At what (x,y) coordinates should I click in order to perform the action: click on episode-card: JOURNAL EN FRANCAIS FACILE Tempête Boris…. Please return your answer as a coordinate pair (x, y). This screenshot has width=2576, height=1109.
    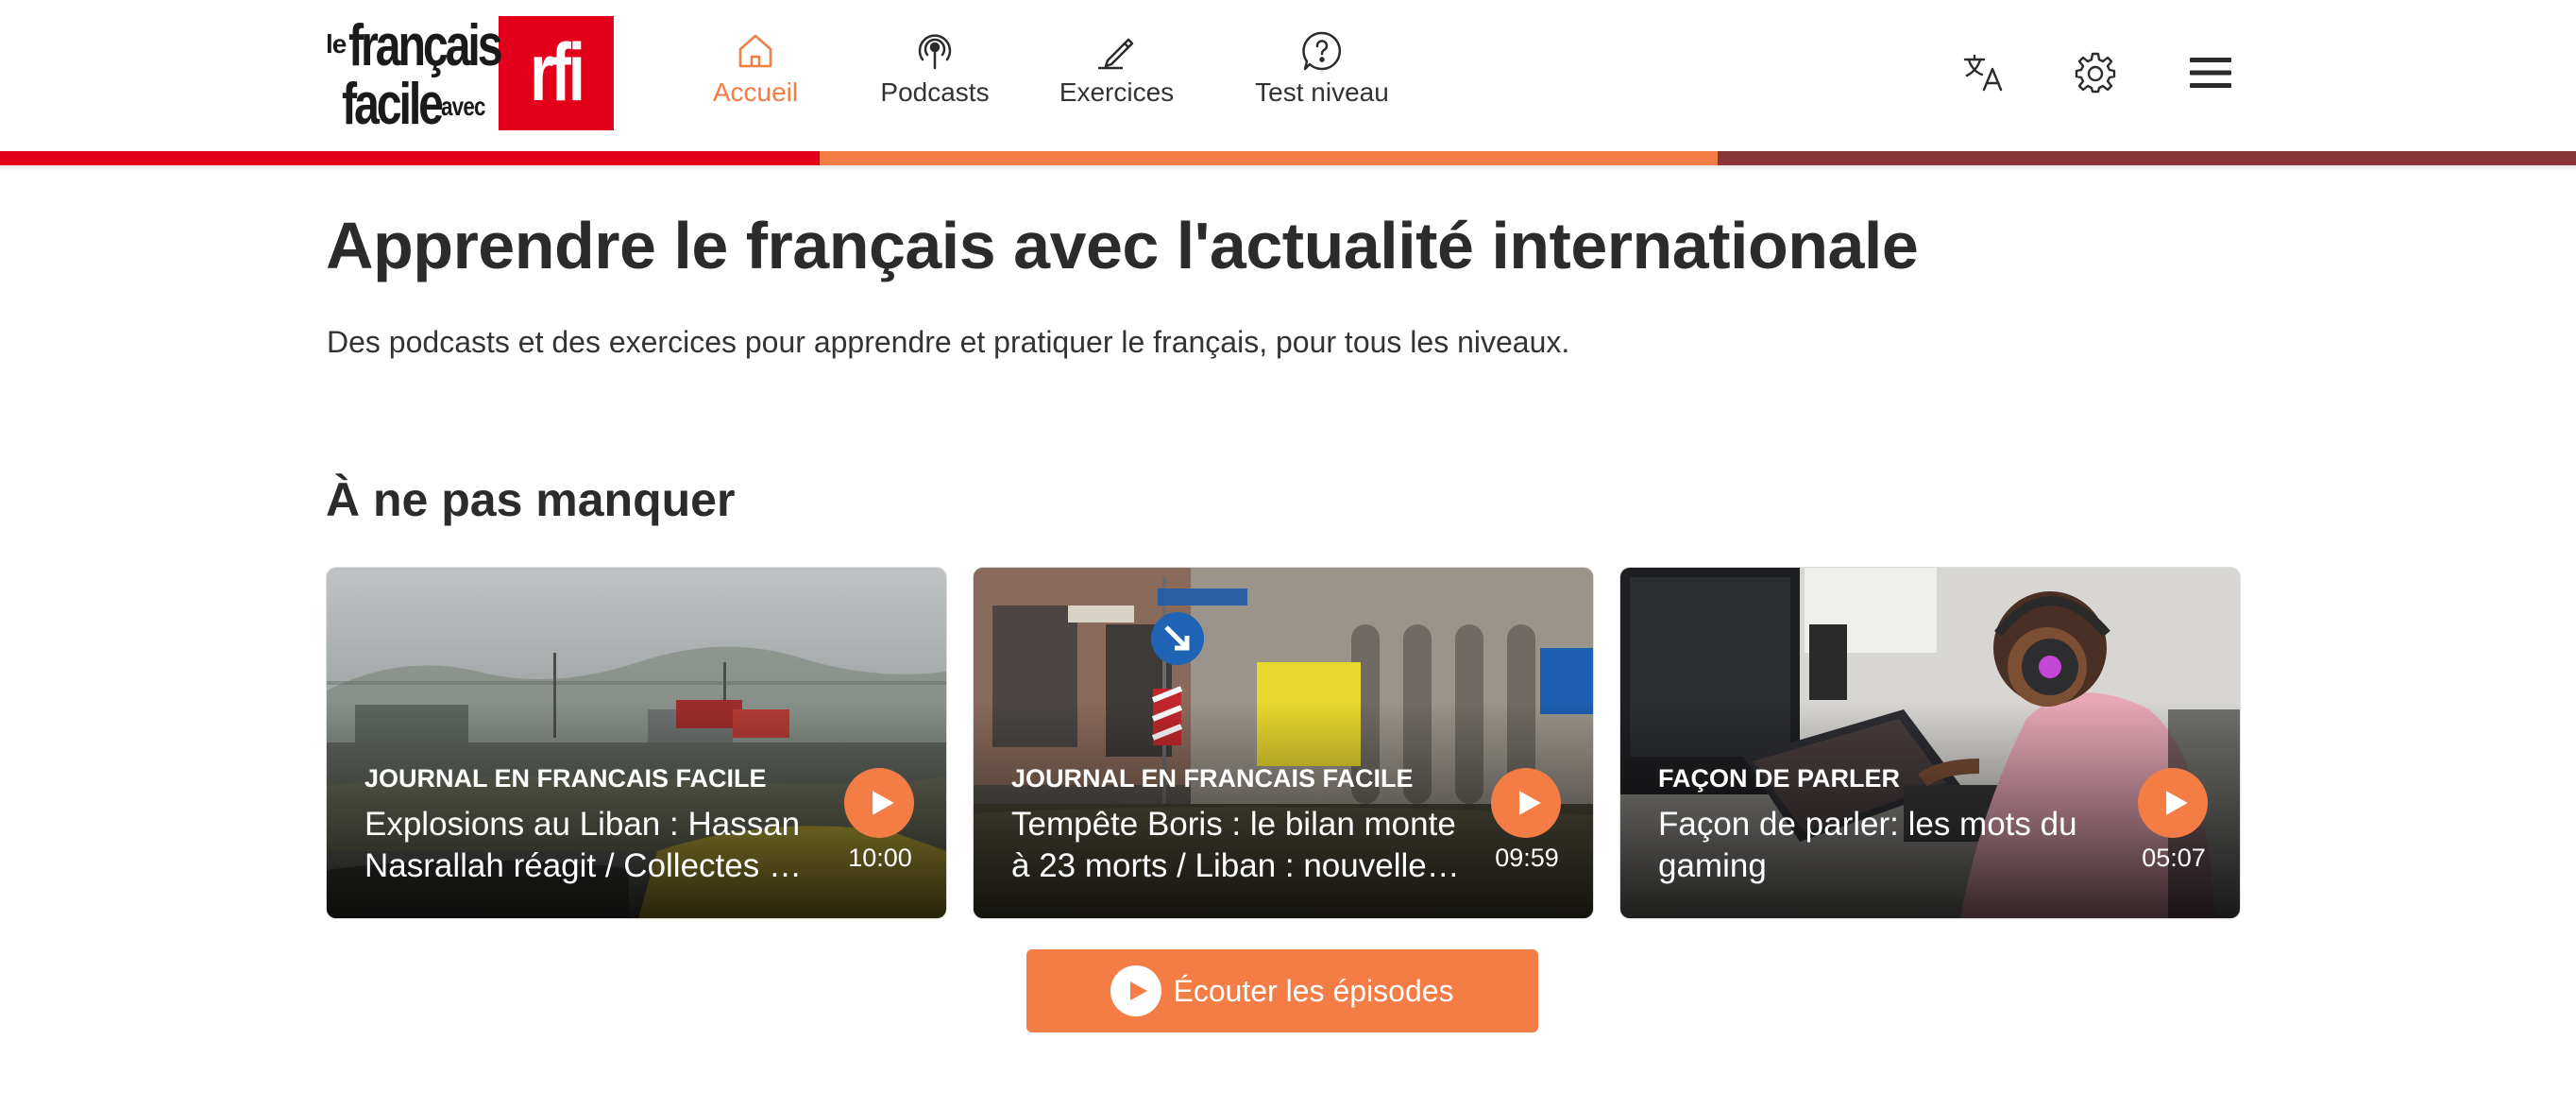
    Looking at the image, I should click on (1283, 743).